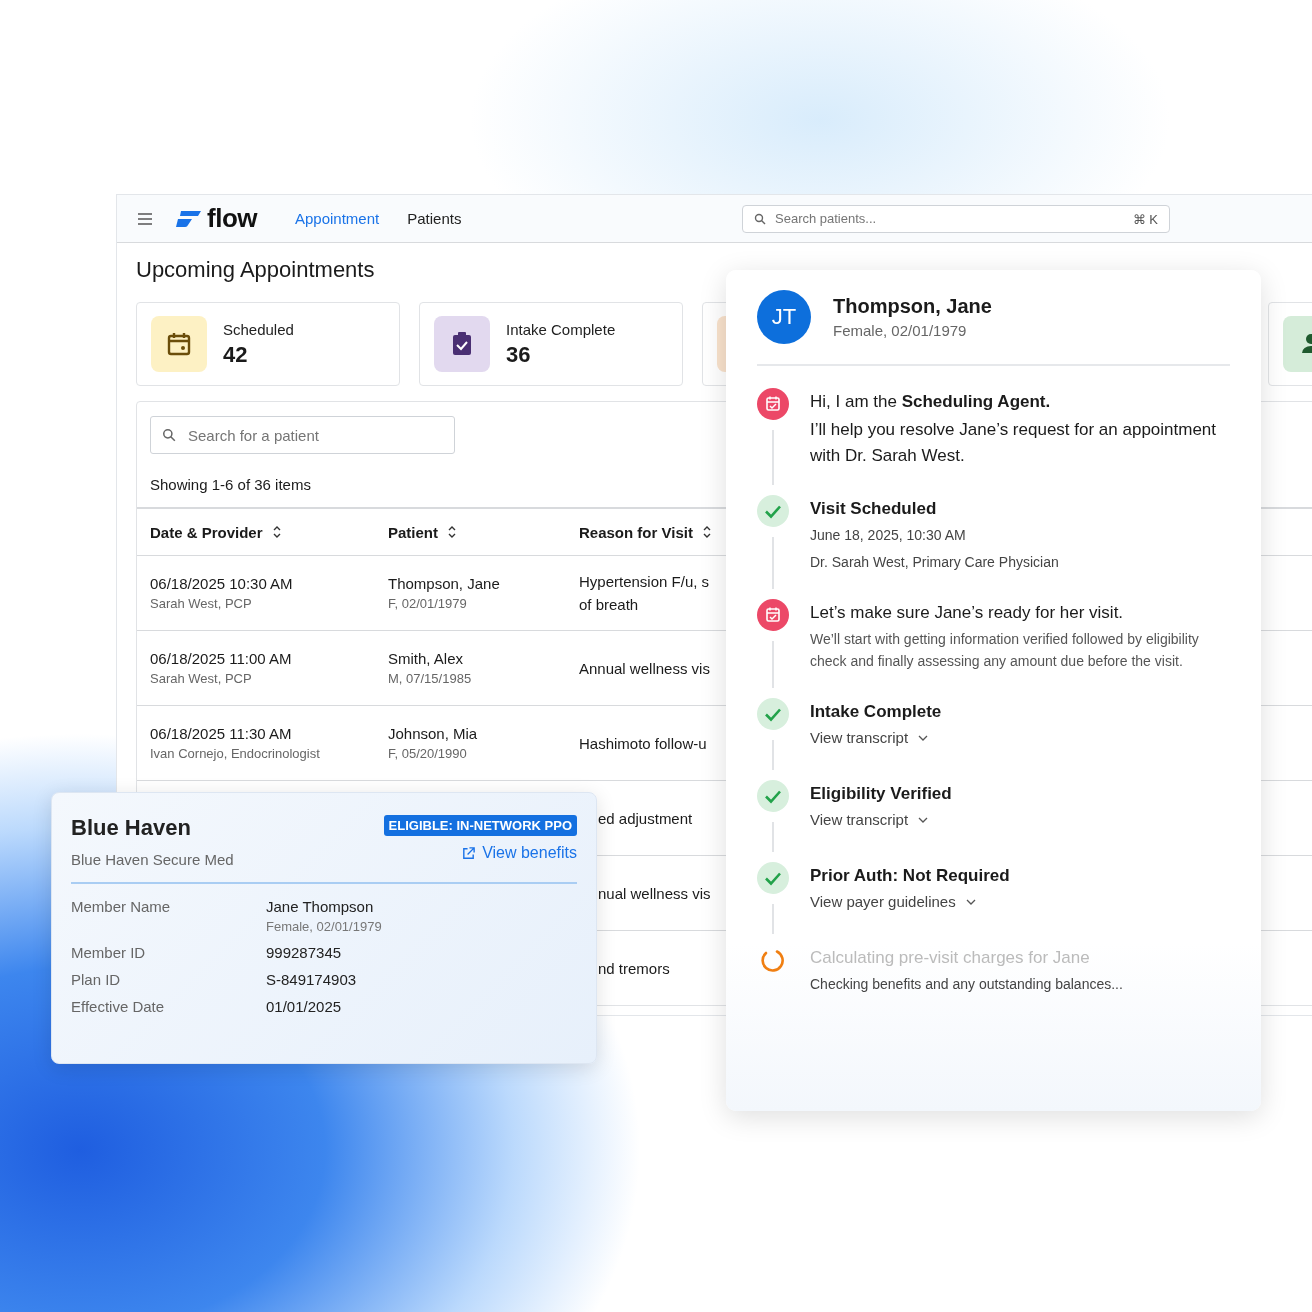  Describe the element at coordinates (118, 1006) in the screenshot. I see `field-label: Effective Date` at that location.